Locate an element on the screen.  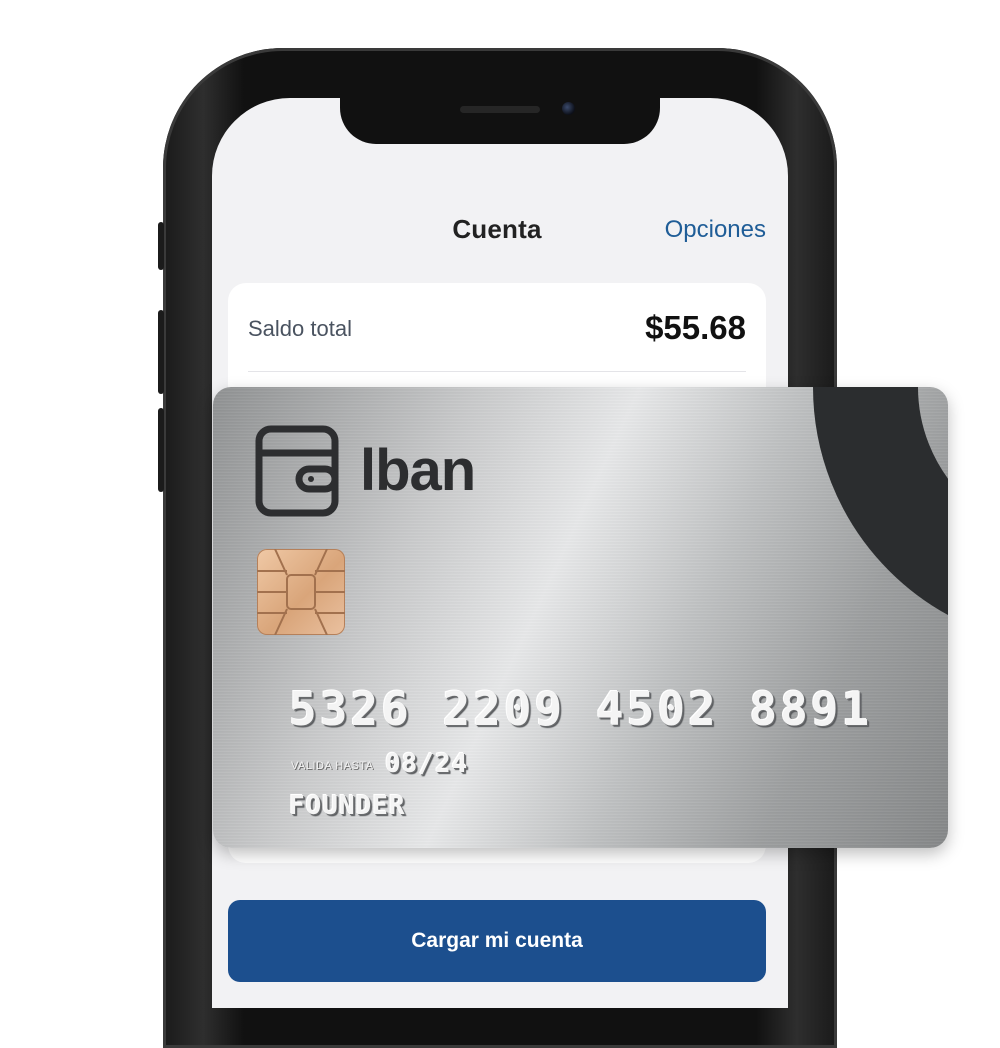
card-number: 5326 2209 4502 8891 is located at coordinates (581, 709).